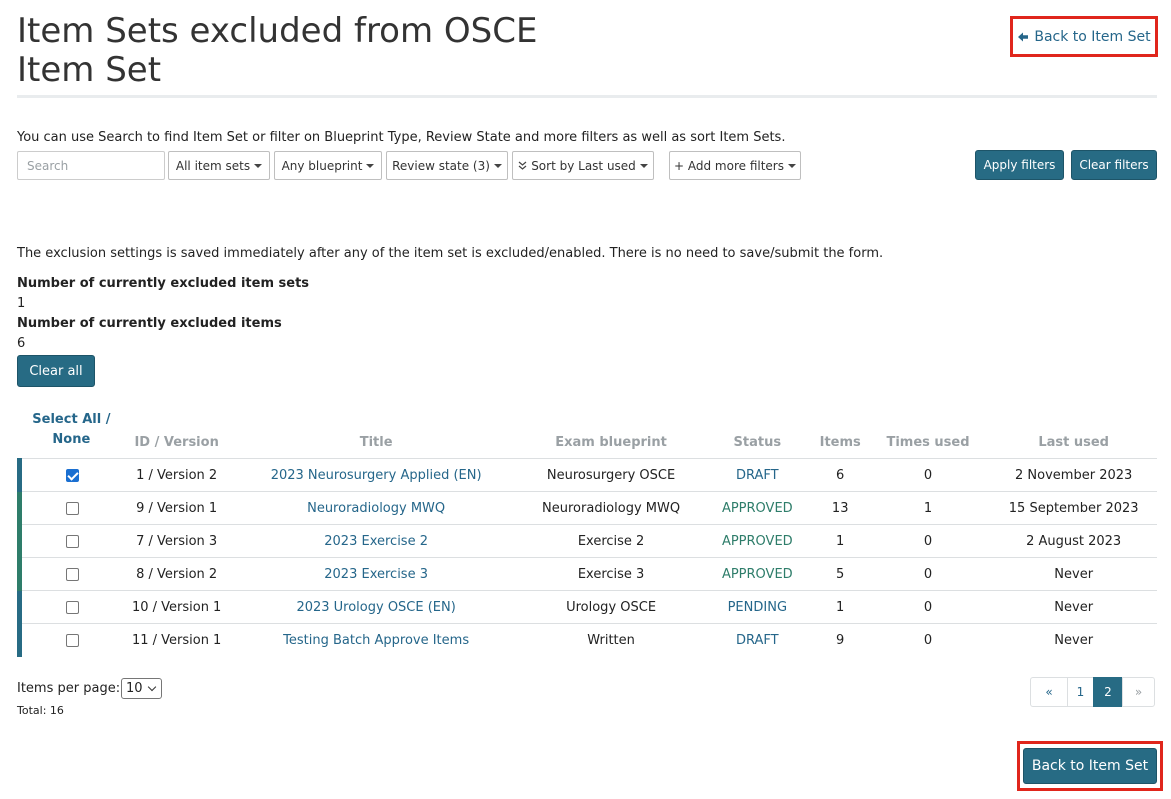 The height and width of the screenshot is (799, 1171). Describe the element at coordinates (611, 475) in the screenshot. I see `row-exam-blueprint: Neurosurgery OSCE` at that location.